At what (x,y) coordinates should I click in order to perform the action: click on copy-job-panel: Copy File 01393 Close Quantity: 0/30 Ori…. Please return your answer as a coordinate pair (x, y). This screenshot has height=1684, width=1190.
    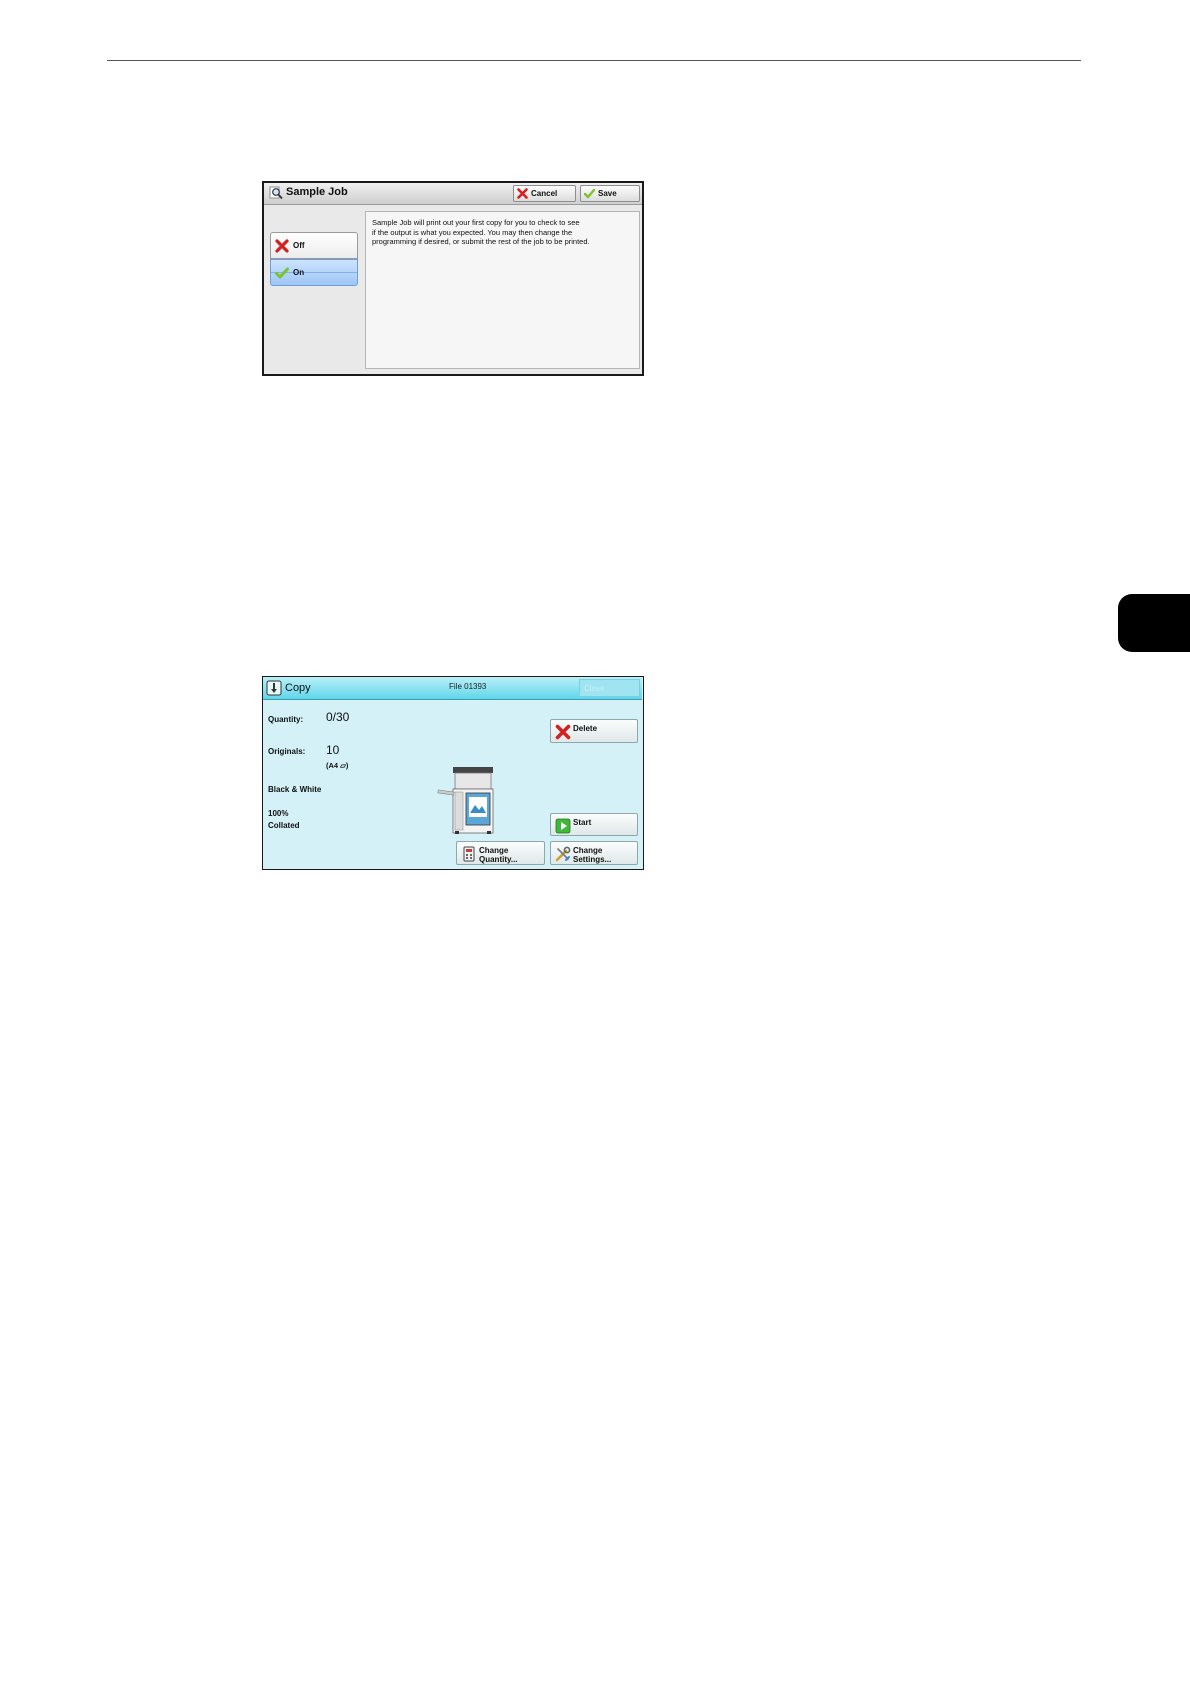
    Looking at the image, I should click on (453, 773).